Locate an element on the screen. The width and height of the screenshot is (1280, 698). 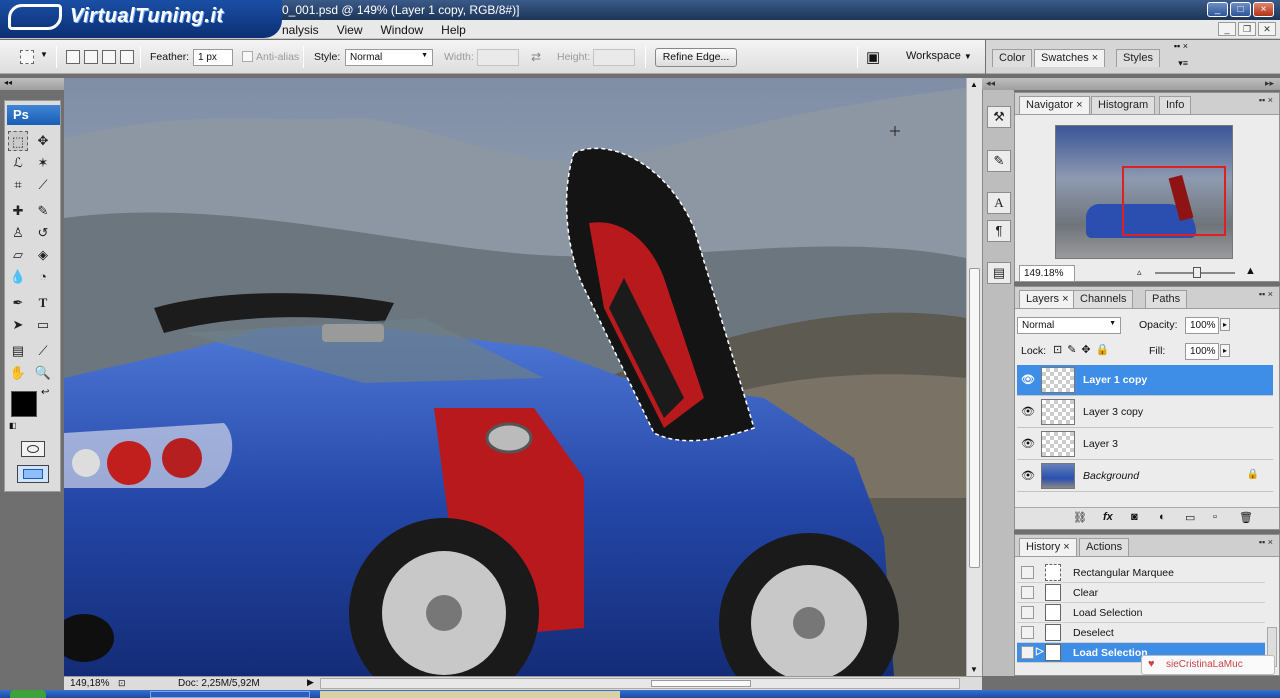
brush-tool: ✎ is located at coordinates (43, 211).